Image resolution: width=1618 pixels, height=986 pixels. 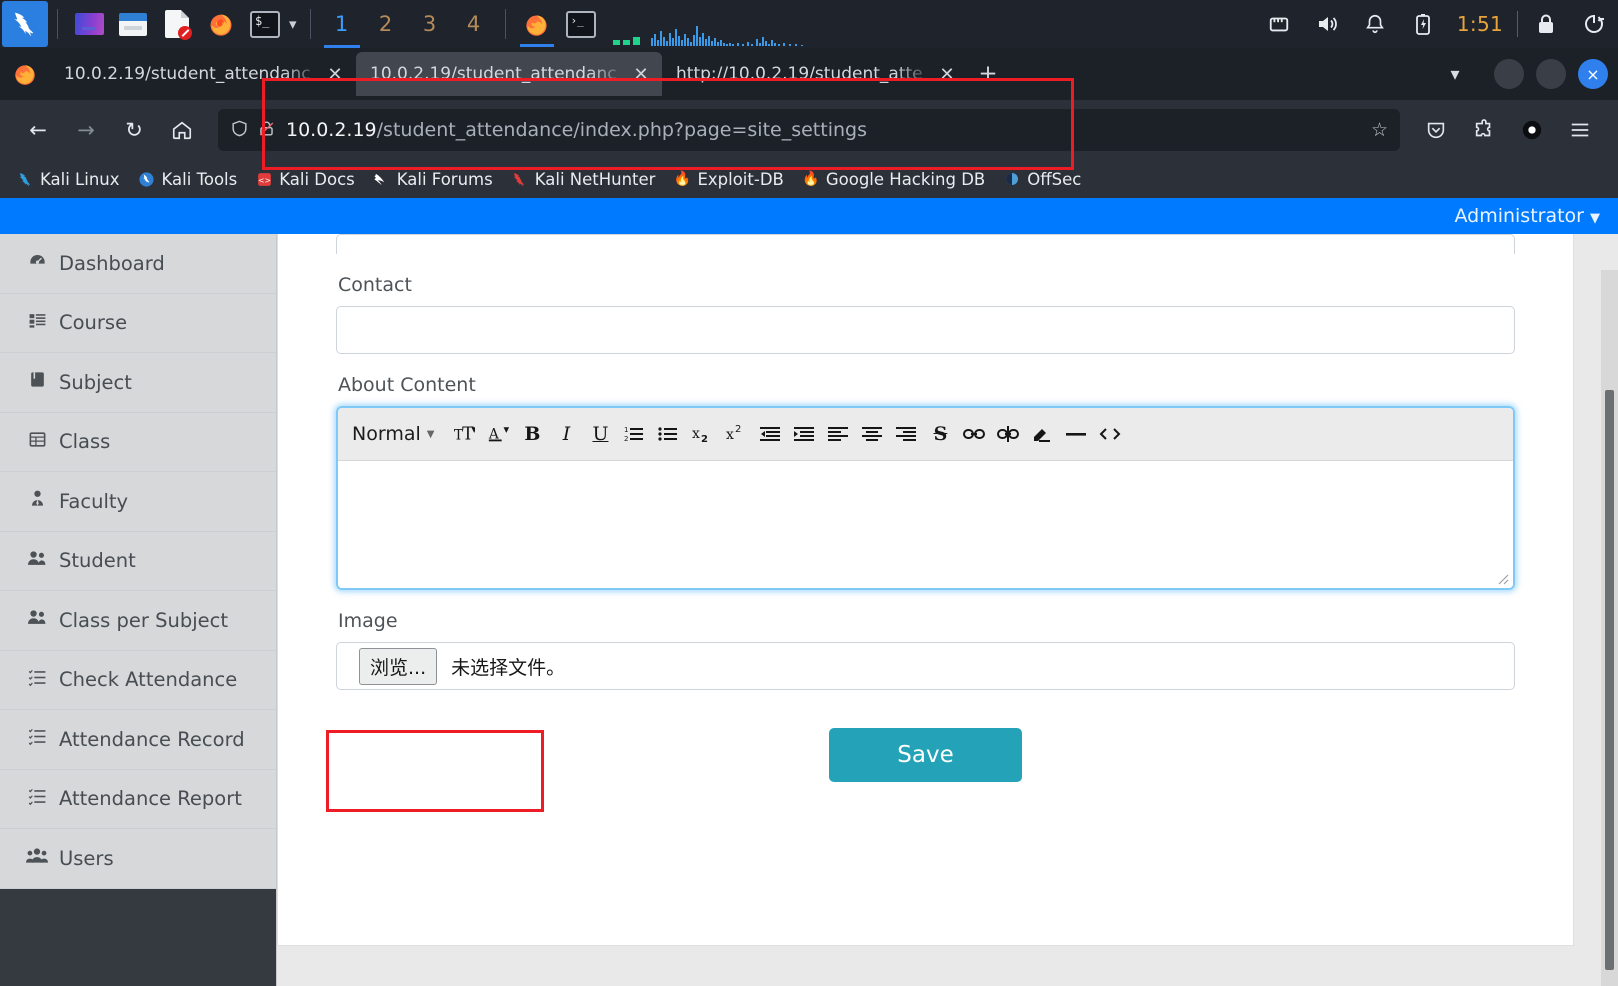 I want to click on network-icon, so click(x=1279, y=24).